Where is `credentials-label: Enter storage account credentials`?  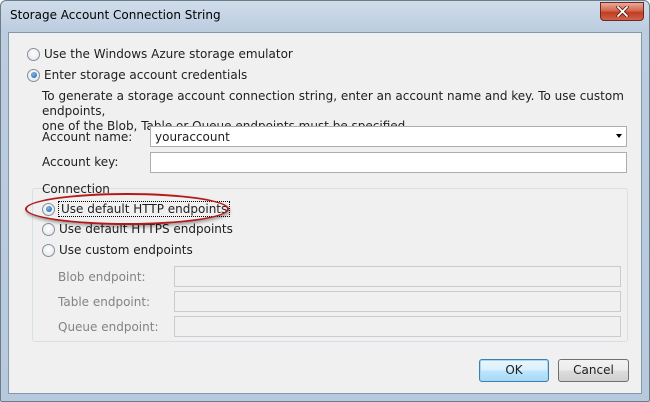
credentials-label: Enter storage account credentials is located at coordinates (146, 75).